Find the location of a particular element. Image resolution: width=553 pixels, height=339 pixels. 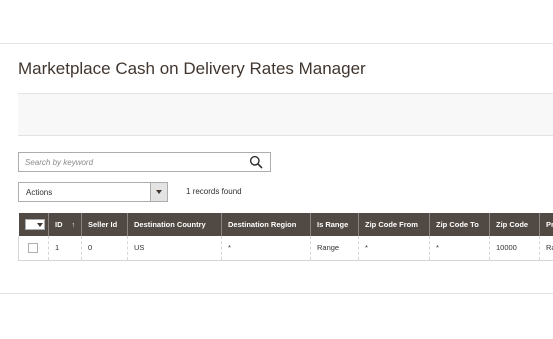

cell-id: 1 is located at coordinates (65, 248).